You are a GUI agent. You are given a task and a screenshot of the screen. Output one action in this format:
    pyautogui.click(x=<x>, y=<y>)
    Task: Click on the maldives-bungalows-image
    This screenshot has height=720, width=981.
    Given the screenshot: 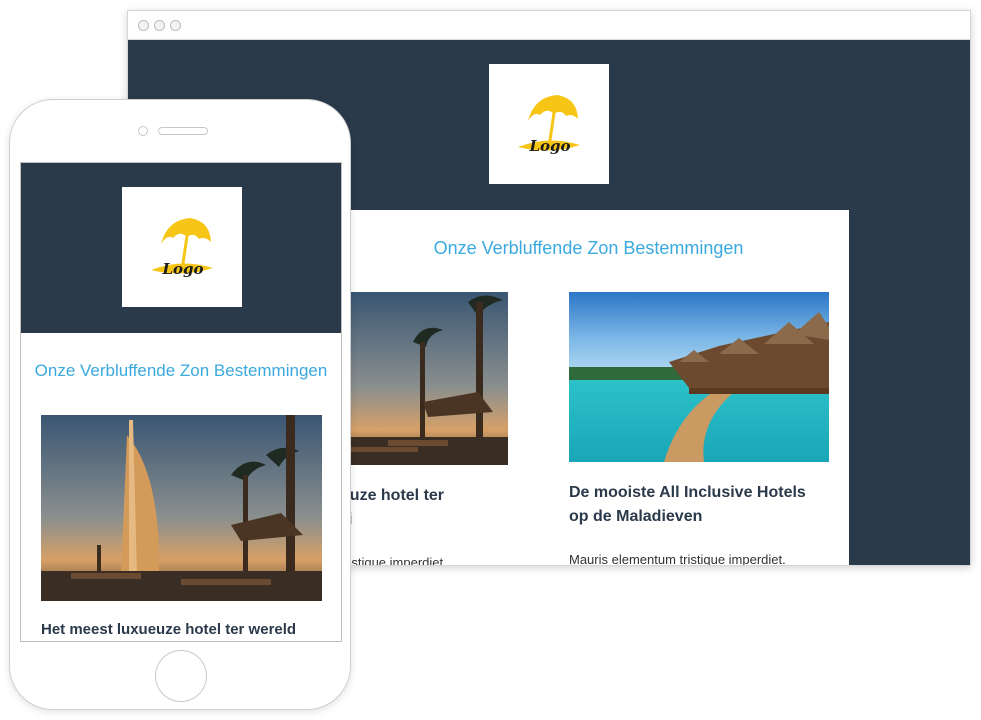 What is the action you would take?
    pyautogui.click(x=699, y=377)
    